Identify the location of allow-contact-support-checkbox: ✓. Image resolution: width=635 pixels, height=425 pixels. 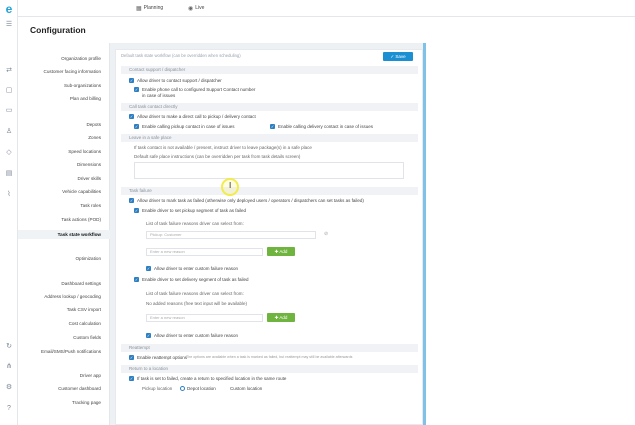
(131, 80).